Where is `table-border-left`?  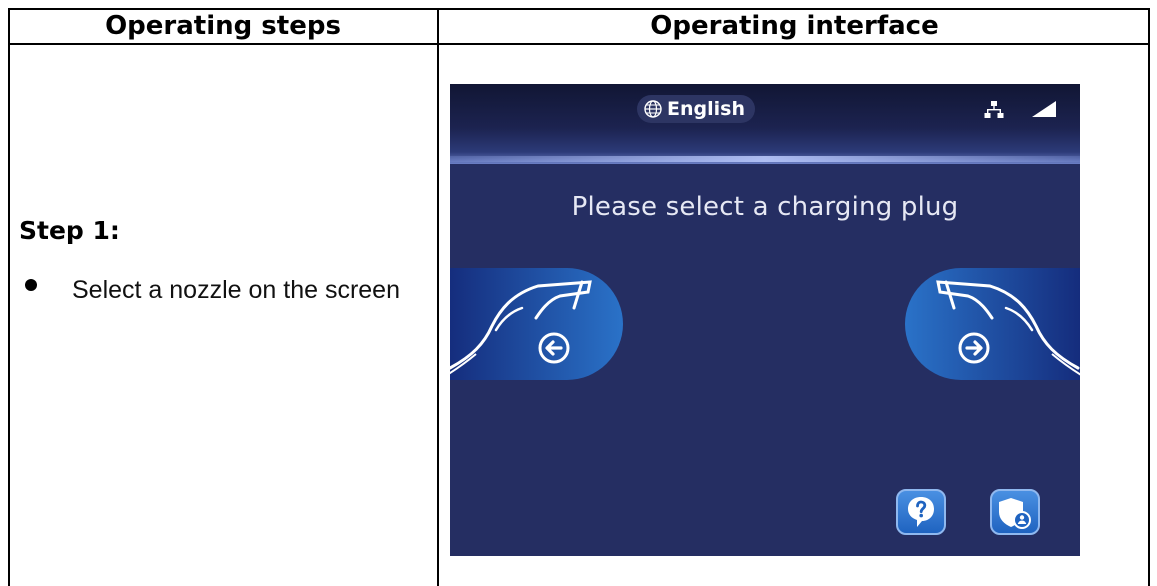 table-border-left is located at coordinates (9, 297).